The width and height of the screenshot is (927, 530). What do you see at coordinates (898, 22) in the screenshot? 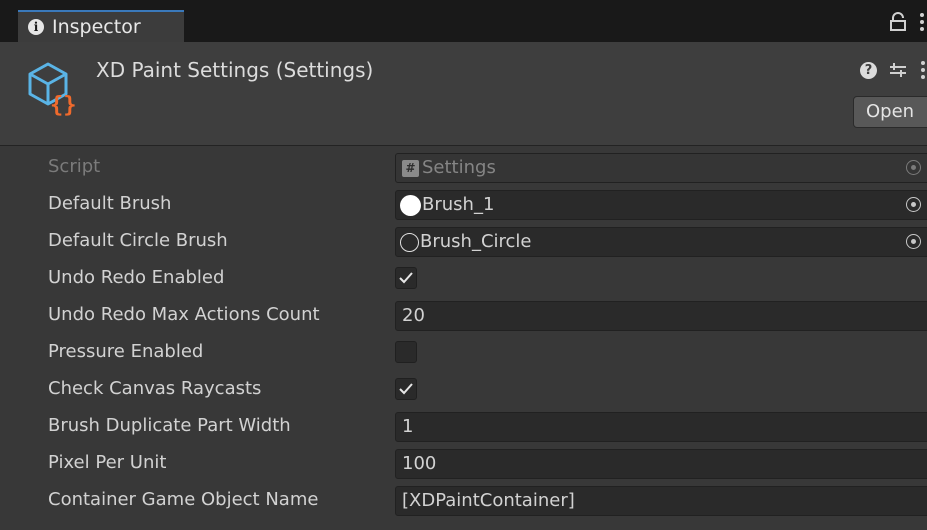
I see `lock-icon` at bounding box center [898, 22].